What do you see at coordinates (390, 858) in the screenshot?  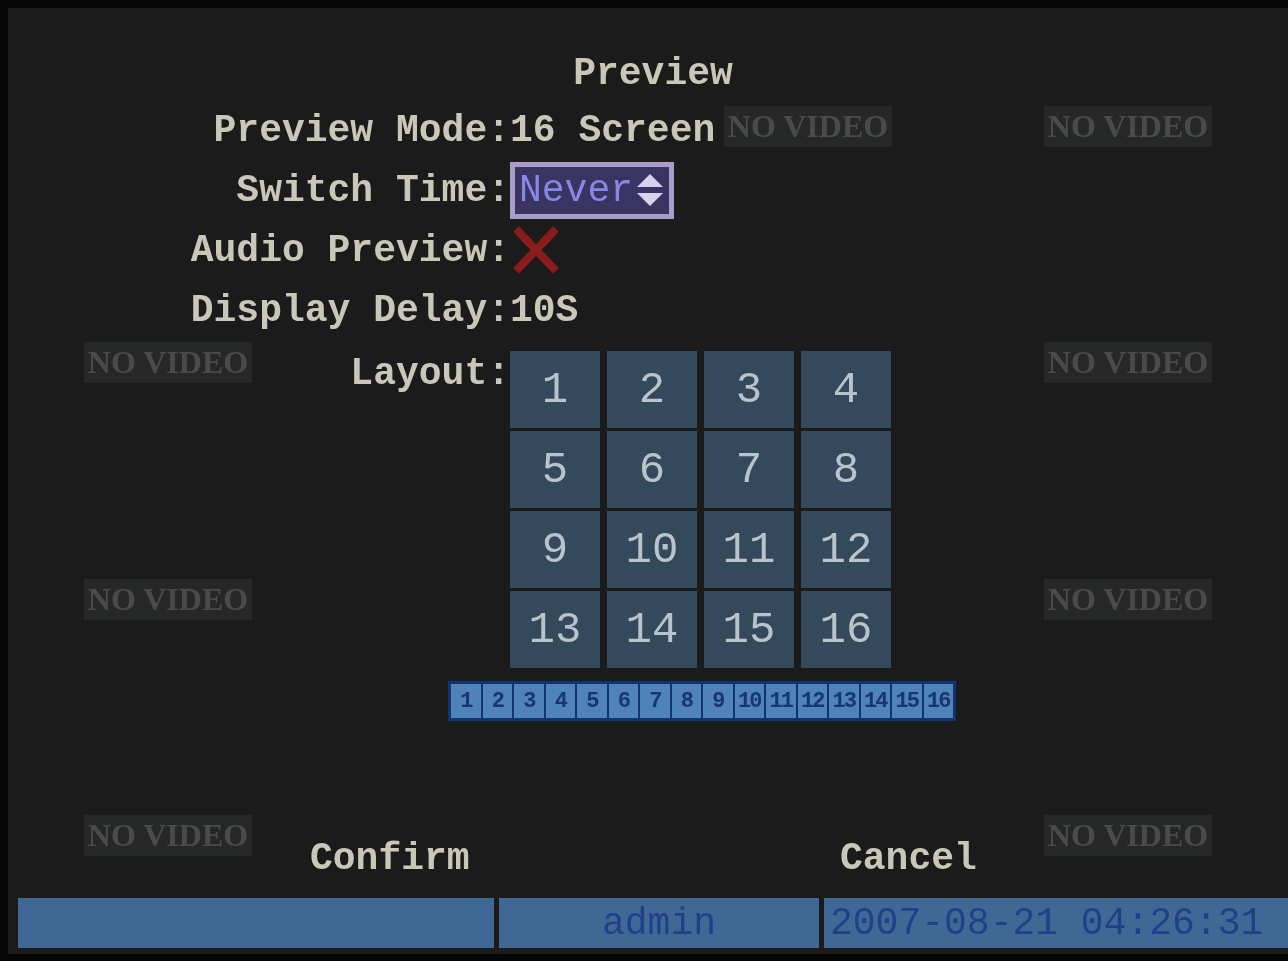 I see `confirm-button: Confirm` at bounding box center [390, 858].